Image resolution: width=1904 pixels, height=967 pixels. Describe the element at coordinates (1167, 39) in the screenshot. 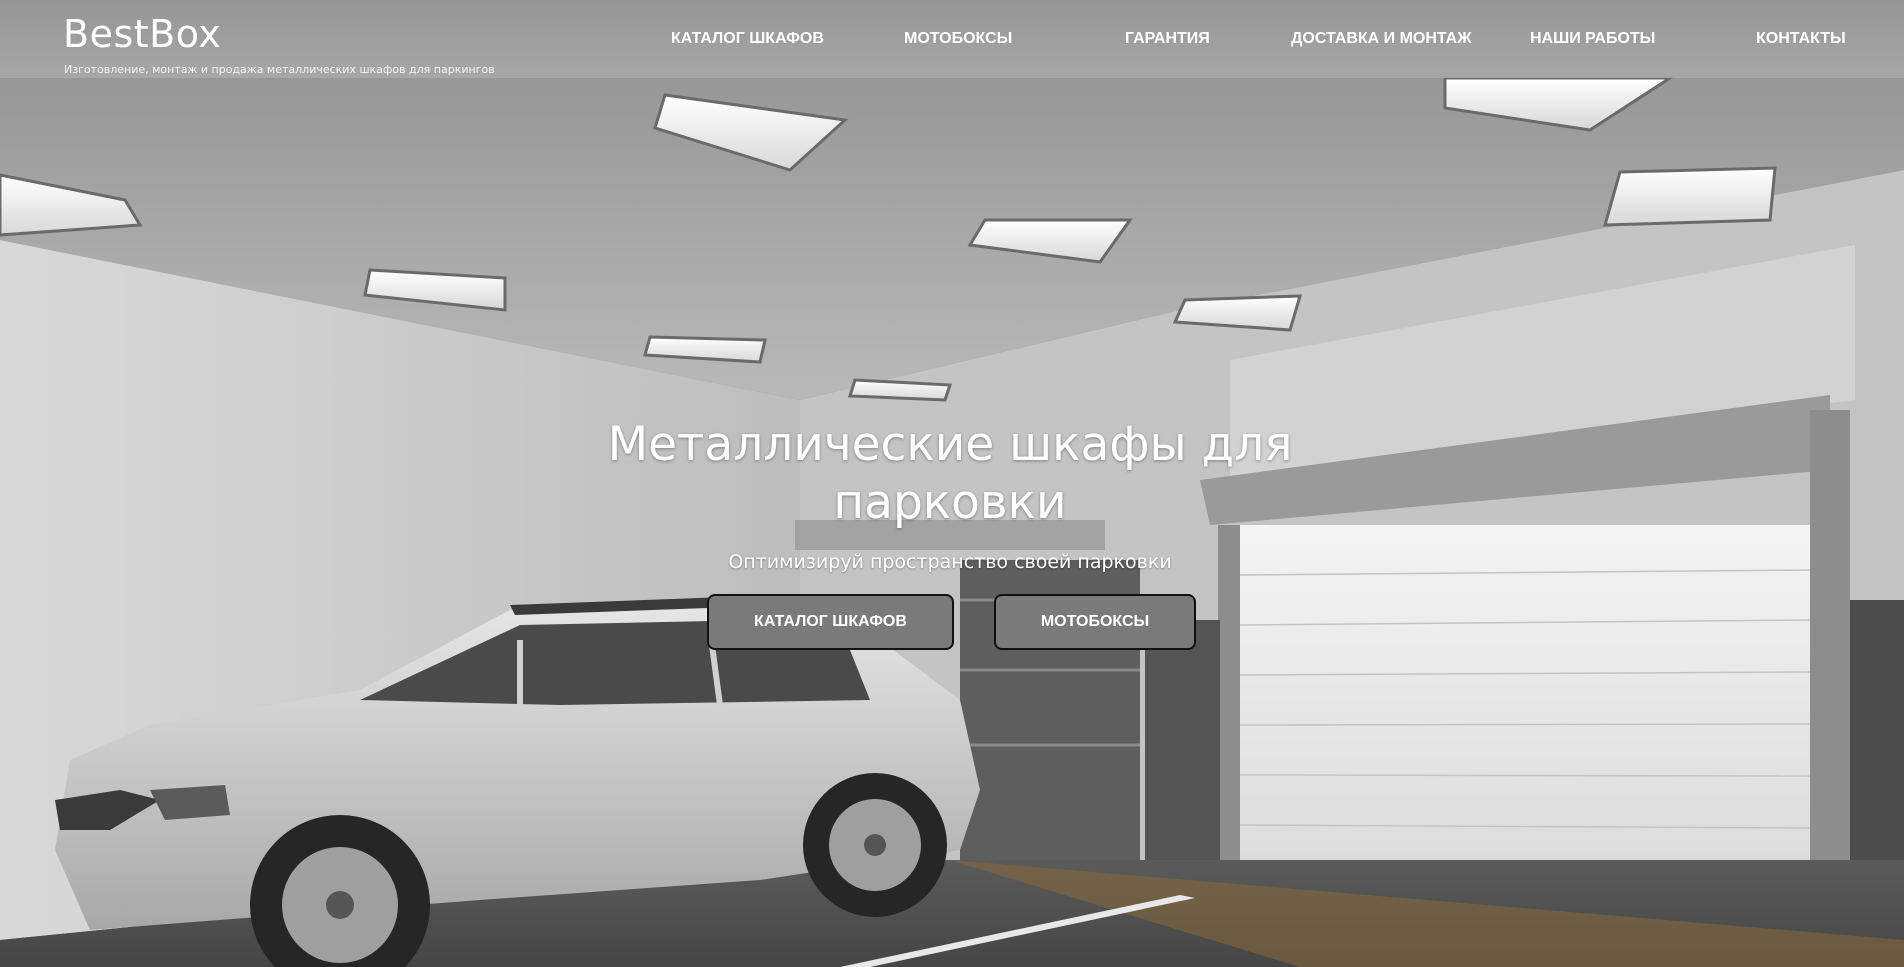

I see `nav-item-warranty: ГАРАНТИЯ` at that location.